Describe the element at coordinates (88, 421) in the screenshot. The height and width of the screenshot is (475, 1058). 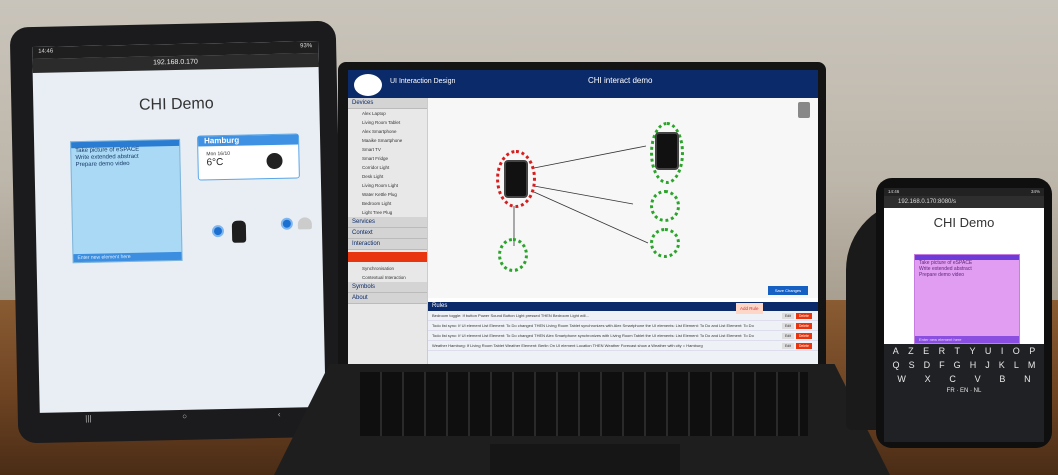
I see `menu-icon: |||` at that location.